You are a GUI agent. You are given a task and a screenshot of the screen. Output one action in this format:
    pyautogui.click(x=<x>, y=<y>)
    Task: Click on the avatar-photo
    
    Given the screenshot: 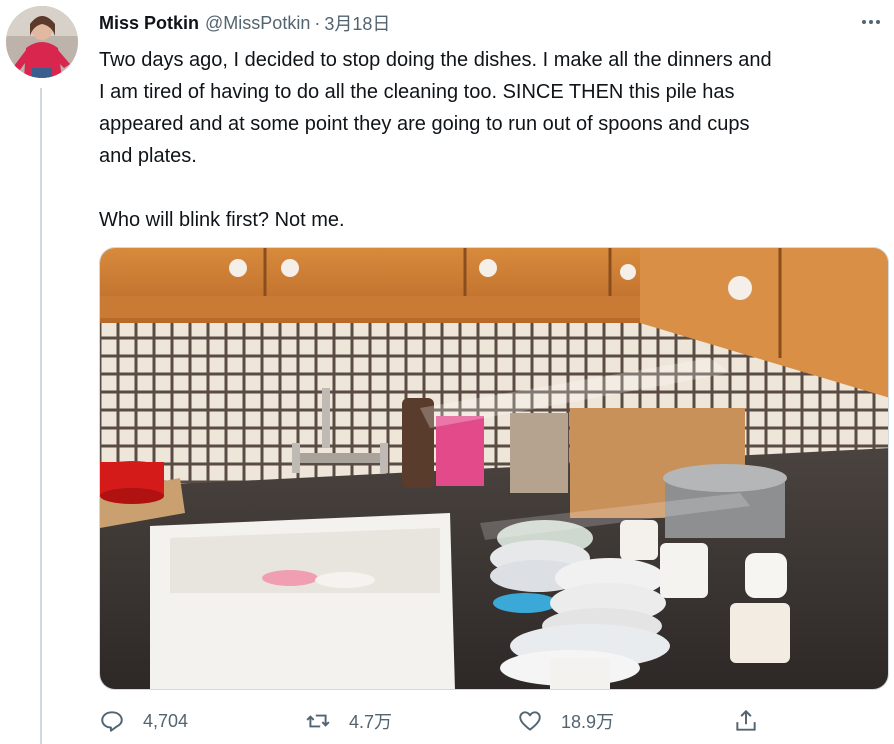 What is the action you would take?
    pyautogui.click(x=42, y=42)
    